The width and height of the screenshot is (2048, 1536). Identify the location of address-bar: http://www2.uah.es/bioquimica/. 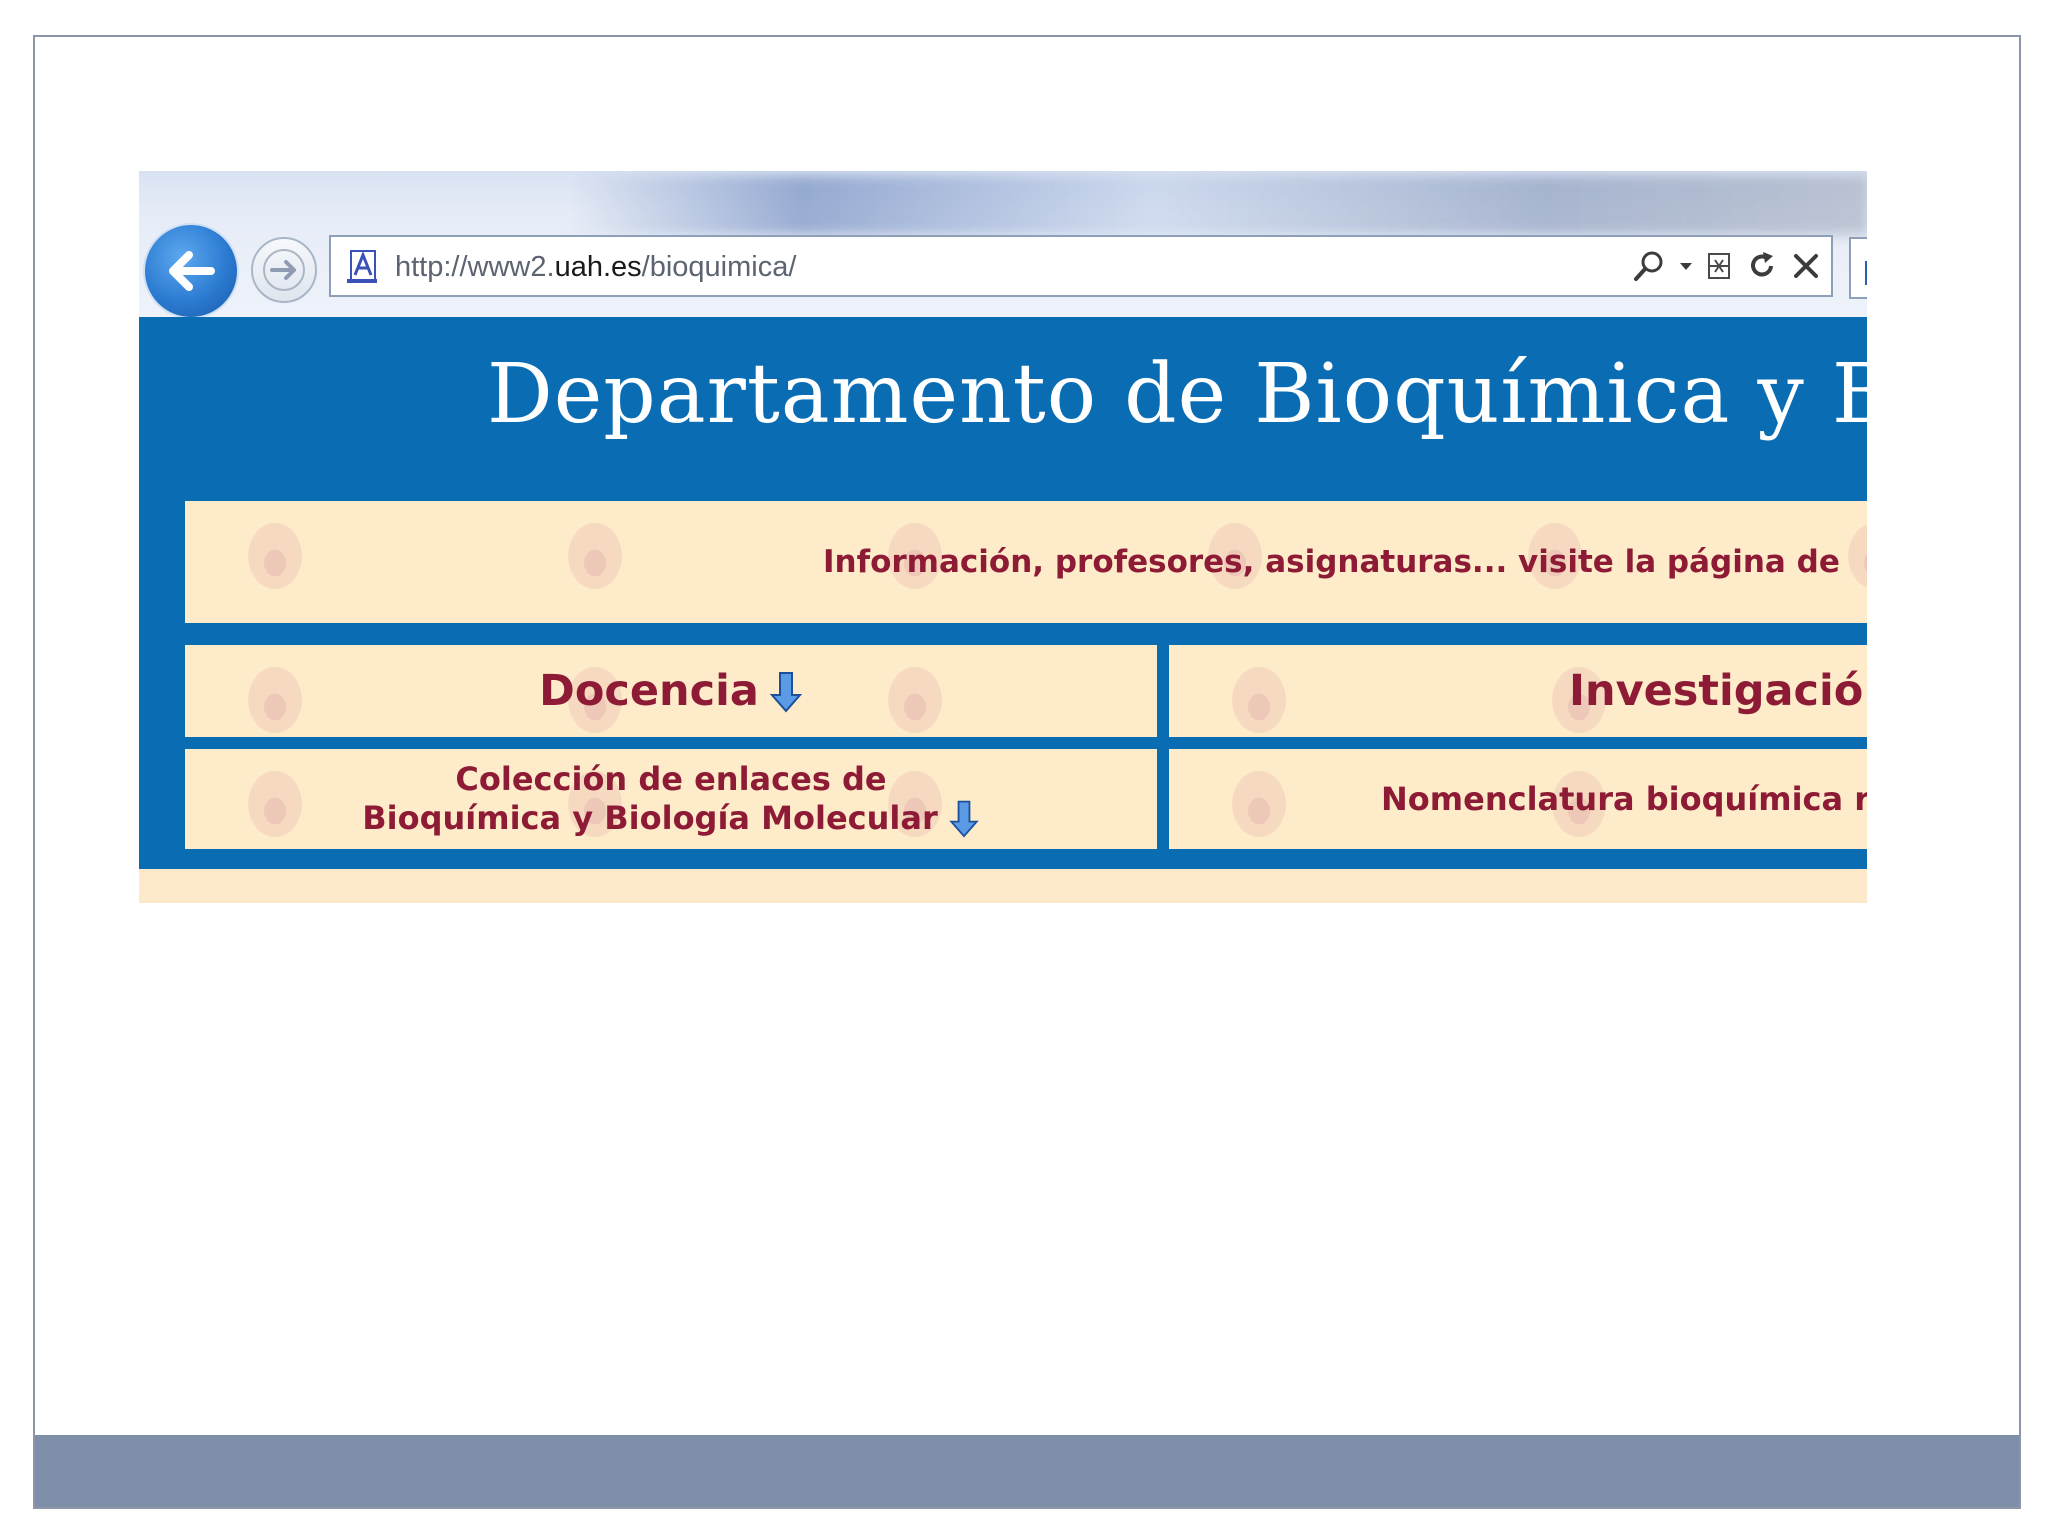
(1081, 266).